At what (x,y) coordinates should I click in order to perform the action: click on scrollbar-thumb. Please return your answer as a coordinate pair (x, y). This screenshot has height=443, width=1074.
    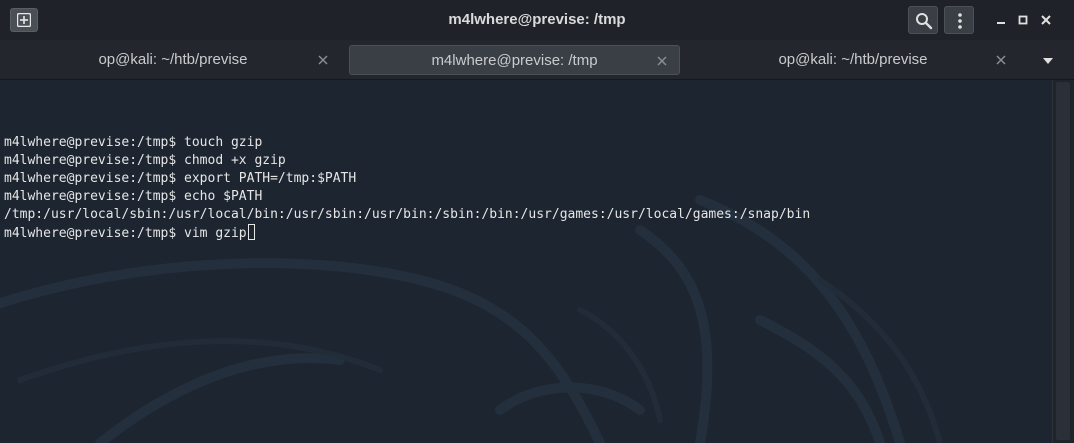
    Looking at the image, I should click on (1063, 261).